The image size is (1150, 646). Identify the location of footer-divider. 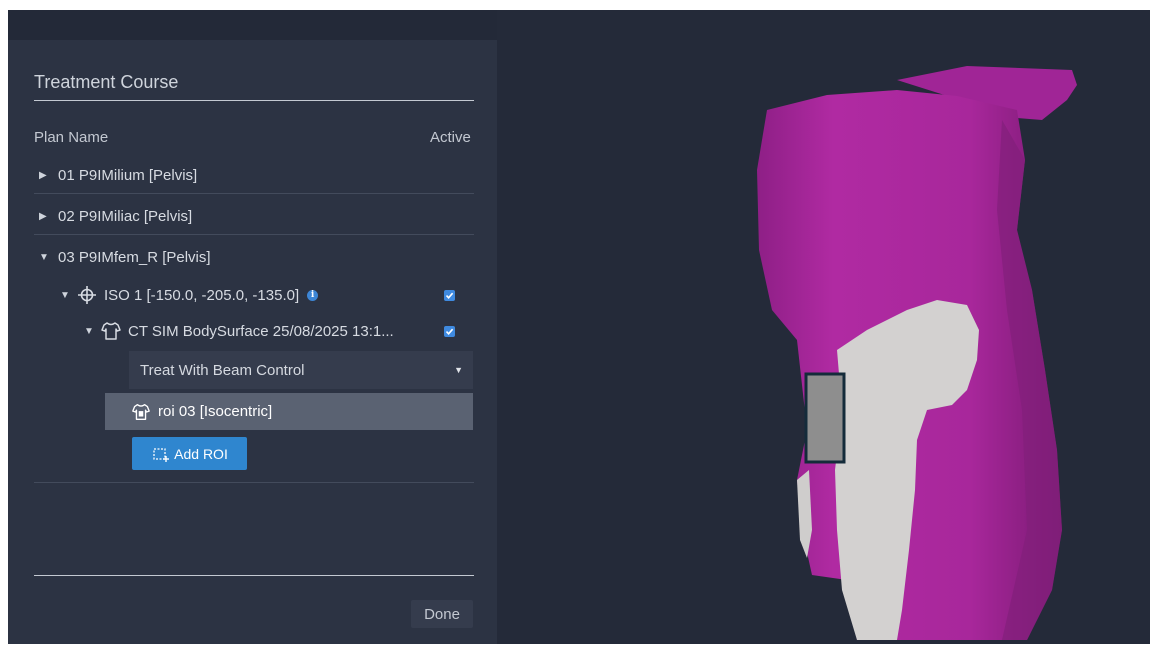
(254, 575).